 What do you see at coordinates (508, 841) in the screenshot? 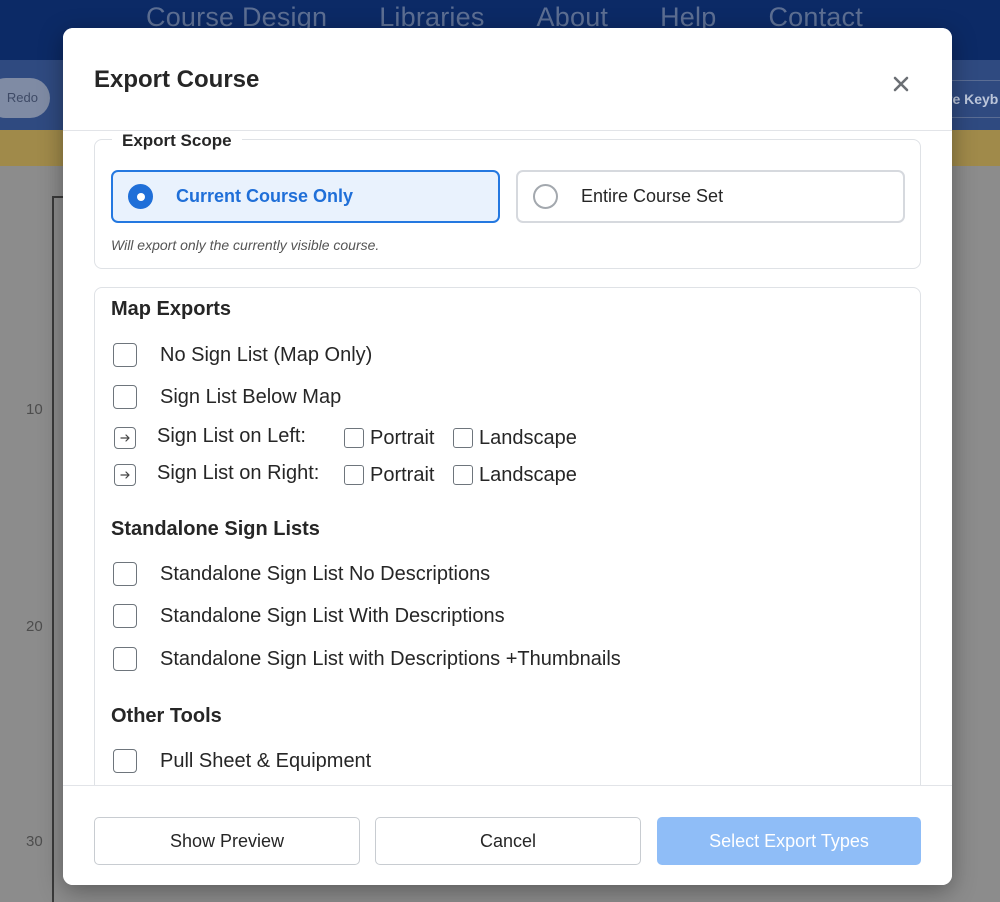
I see `cancel-button: Cancel` at bounding box center [508, 841].